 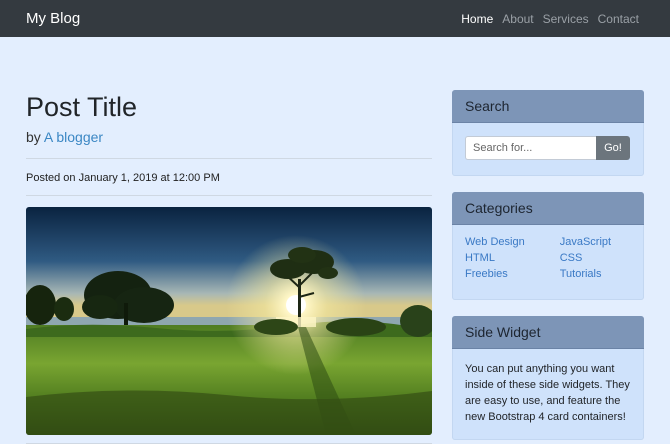 I want to click on category-link-javascript: JavaScript, so click(x=585, y=242).